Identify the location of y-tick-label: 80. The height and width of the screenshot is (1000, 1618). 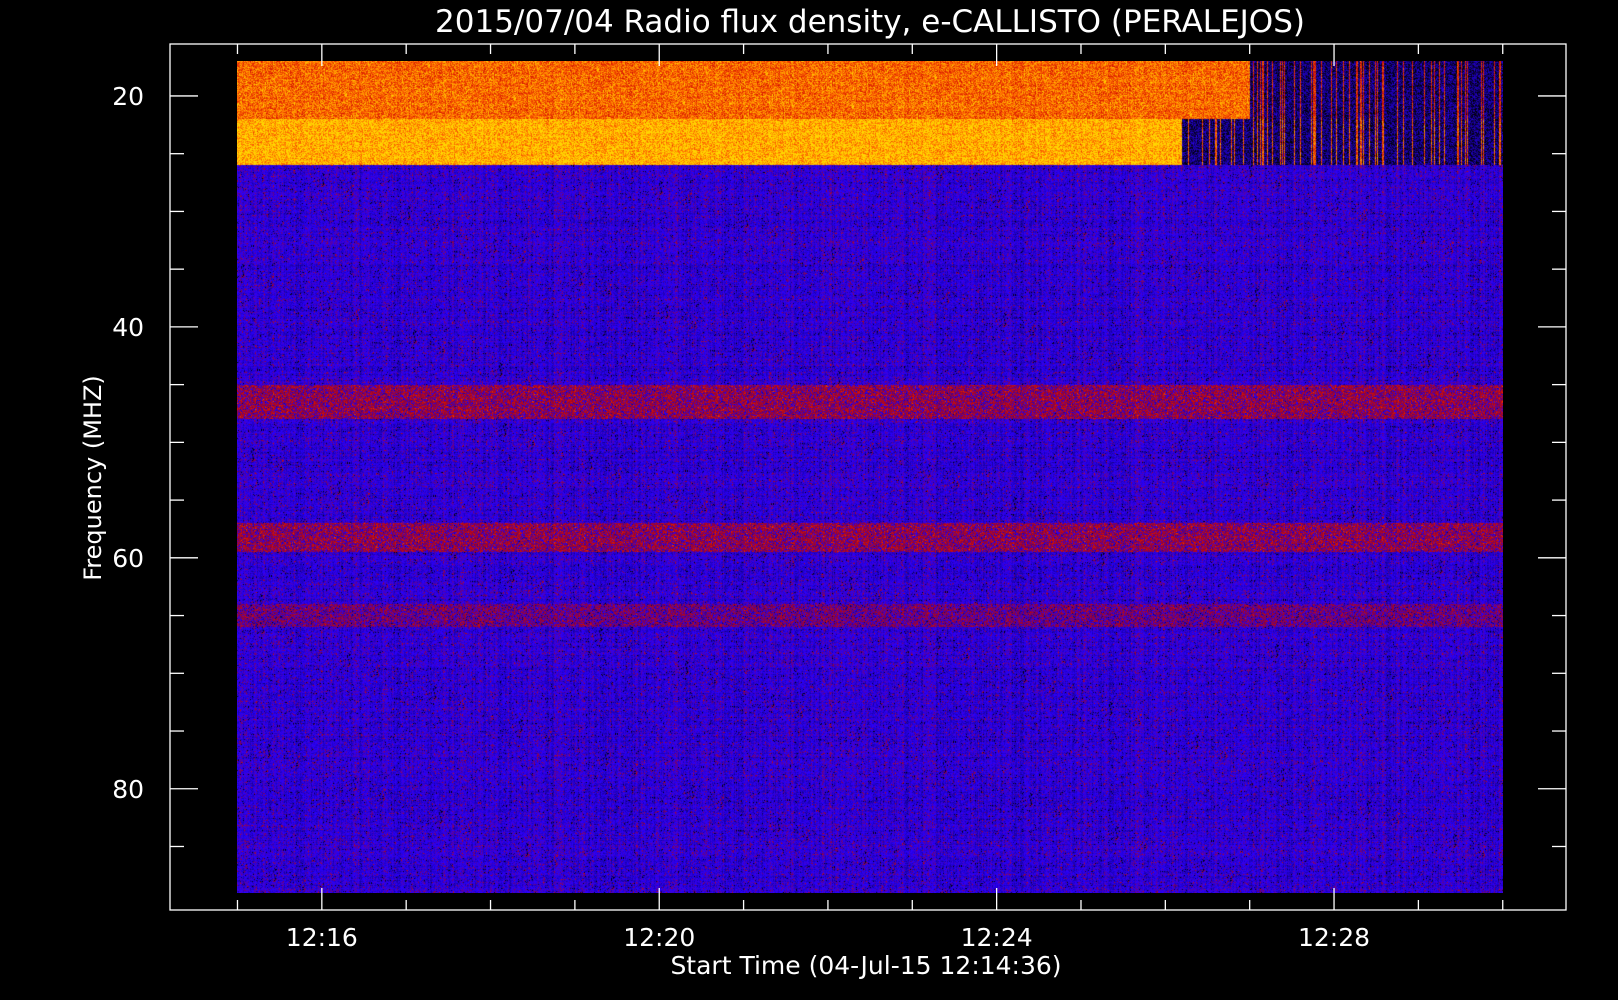
(128, 789).